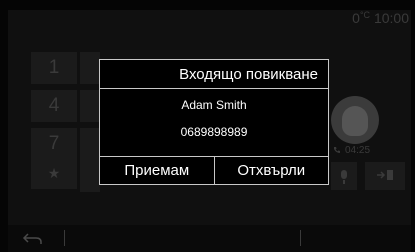 This screenshot has width=415, height=252. Describe the element at coordinates (214, 132) in the screenshot. I see `caller-number: 0689898989` at that location.